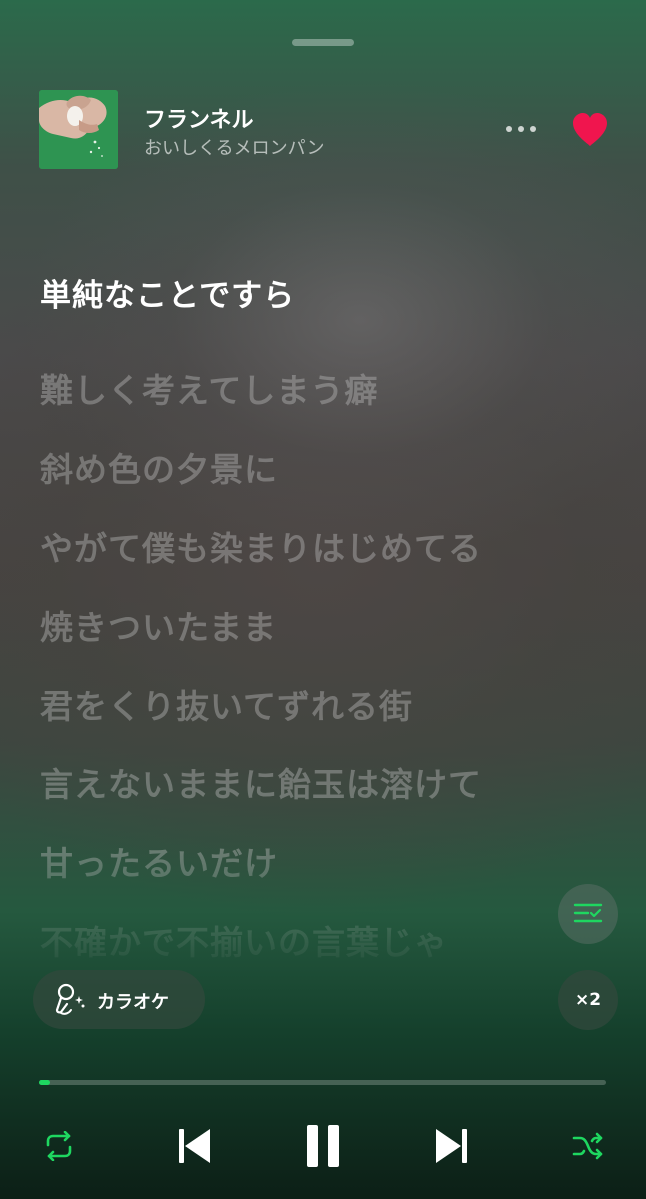 This screenshot has height=1199, width=646. I want to click on more-horizontal-icon, so click(521, 129).